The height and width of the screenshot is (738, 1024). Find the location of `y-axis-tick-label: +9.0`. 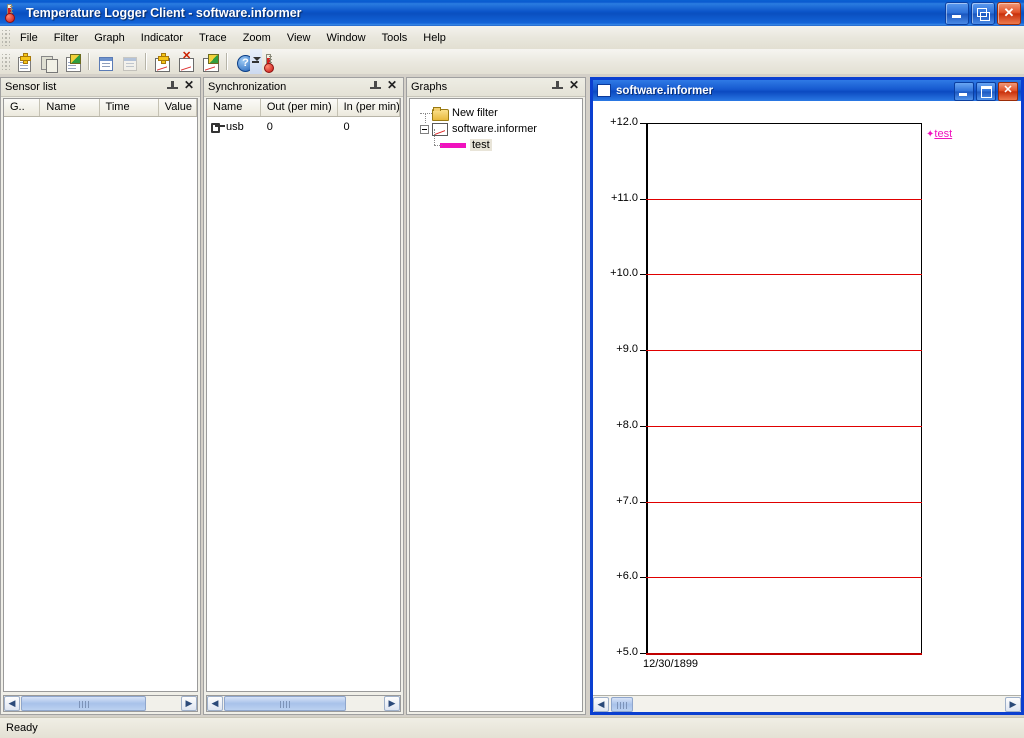

y-axis-tick-label: +9.0 is located at coordinates (627, 349).